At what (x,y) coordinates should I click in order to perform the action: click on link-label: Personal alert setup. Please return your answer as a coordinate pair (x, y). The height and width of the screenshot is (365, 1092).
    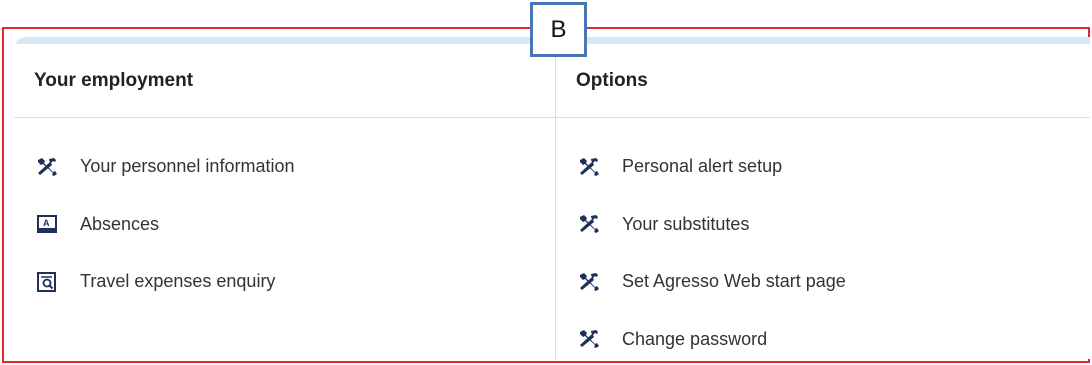
    Looking at the image, I should click on (702, 166).